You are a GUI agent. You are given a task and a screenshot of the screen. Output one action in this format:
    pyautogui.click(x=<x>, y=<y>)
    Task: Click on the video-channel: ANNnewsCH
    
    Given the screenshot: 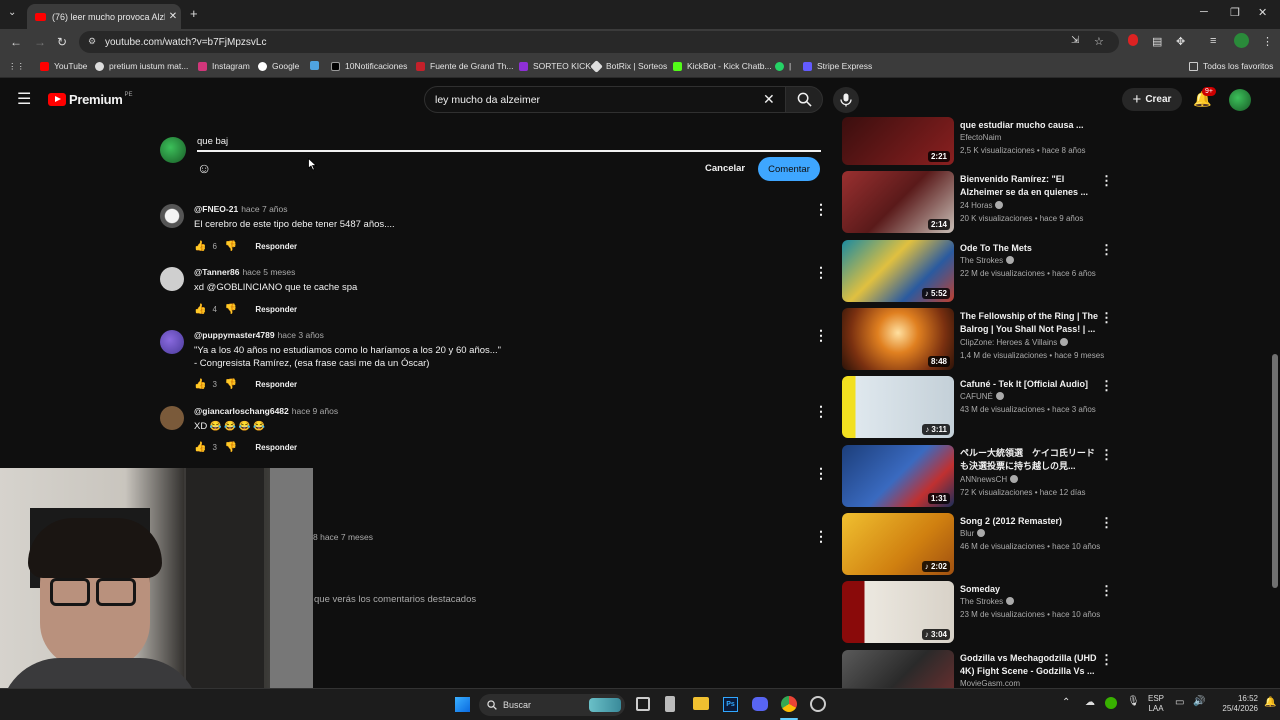 What is the action you would take?
    pyautogui.click(x=989, y=479)
    